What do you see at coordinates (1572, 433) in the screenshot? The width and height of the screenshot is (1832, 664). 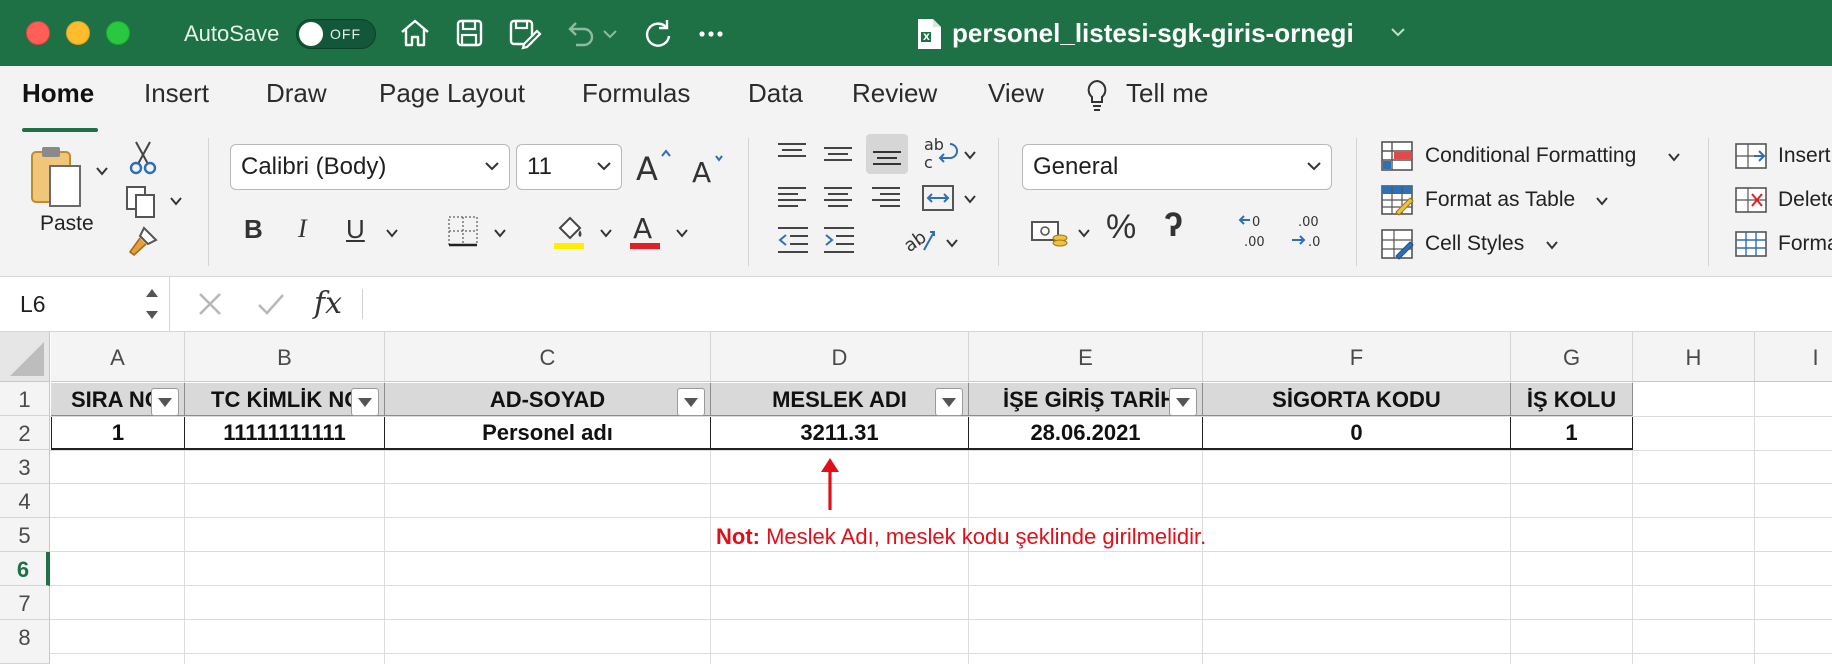 I see `data-cell-is-kolu: 1` at bounding box center [1572, 433].